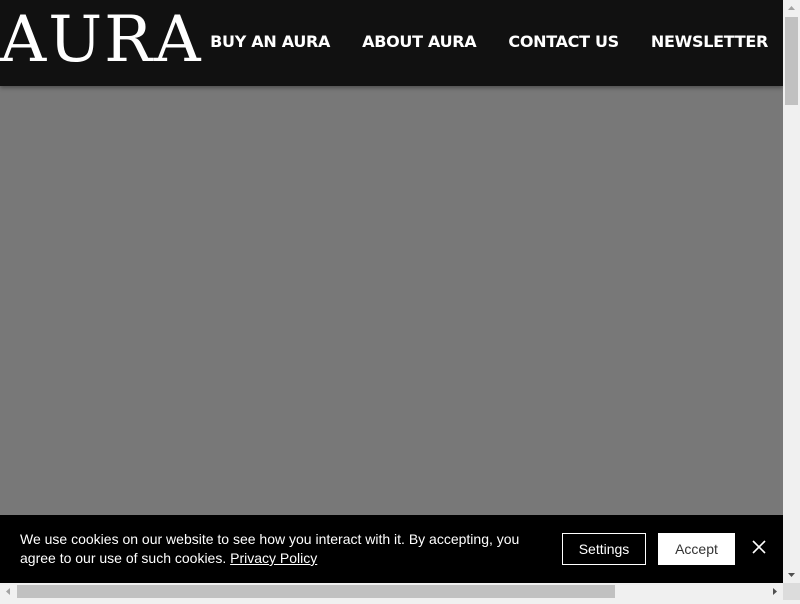 The image size is (800, 604). I want to click on scrollbar-corner, so click(791, 591).